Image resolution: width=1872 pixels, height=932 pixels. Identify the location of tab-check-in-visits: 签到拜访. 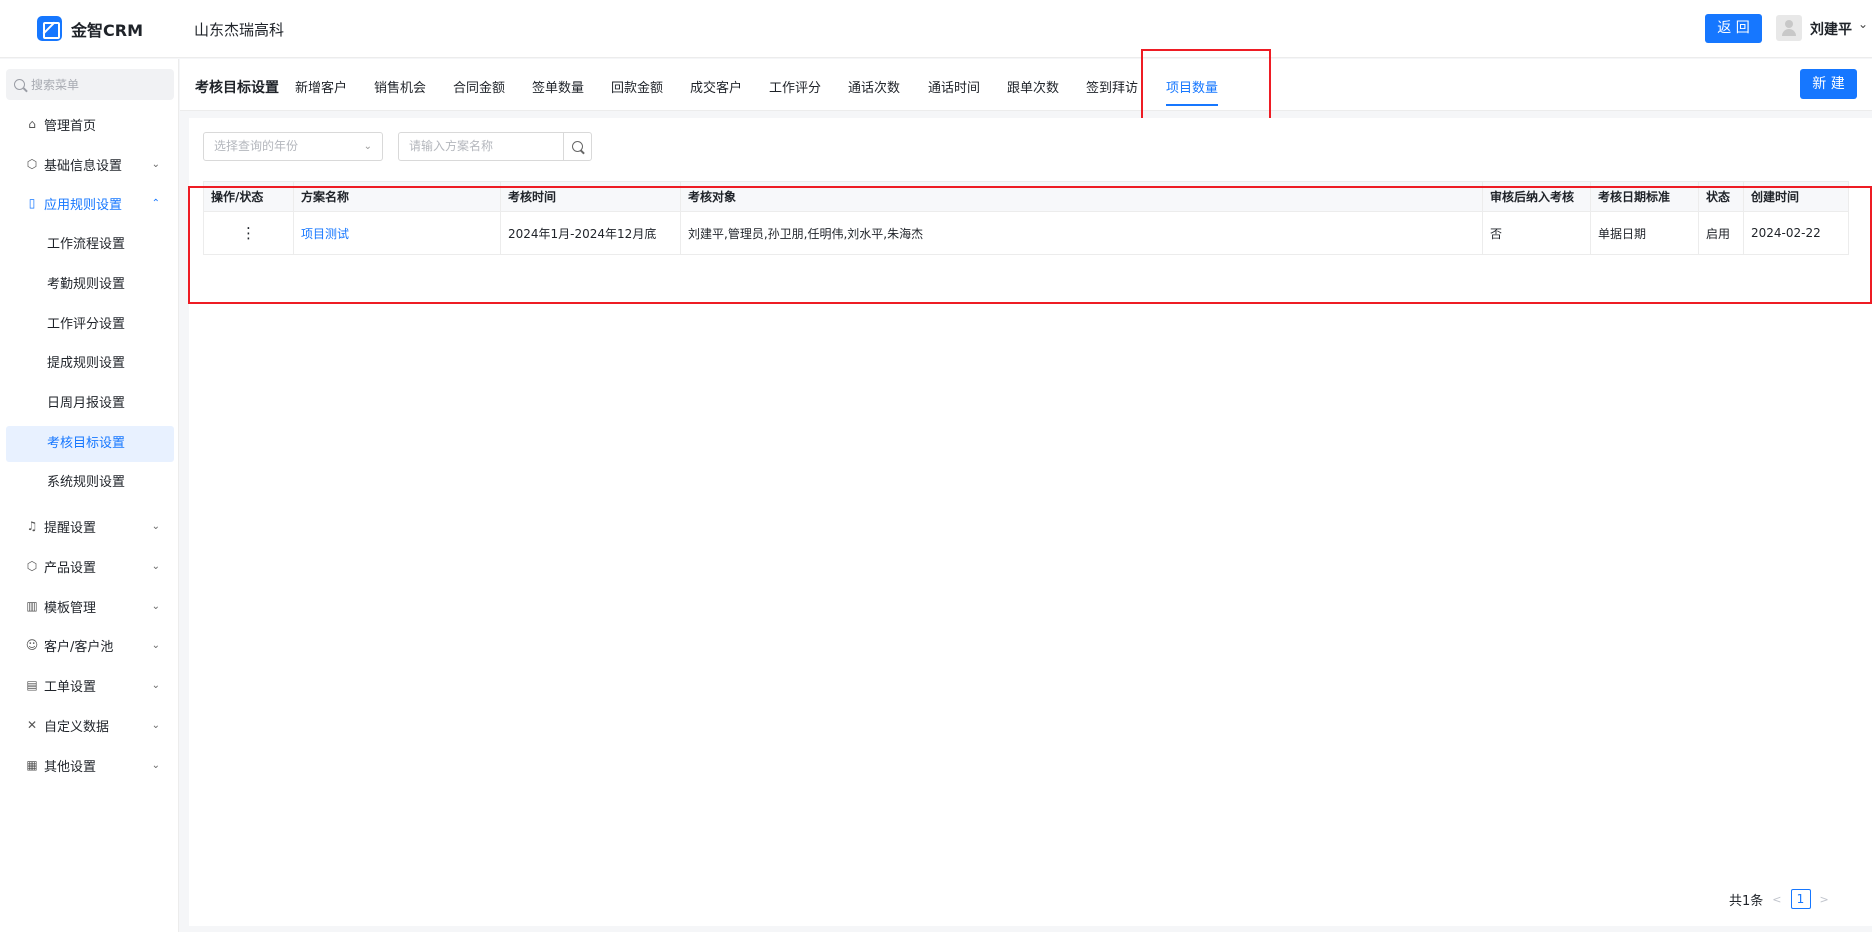
(1112, 86).